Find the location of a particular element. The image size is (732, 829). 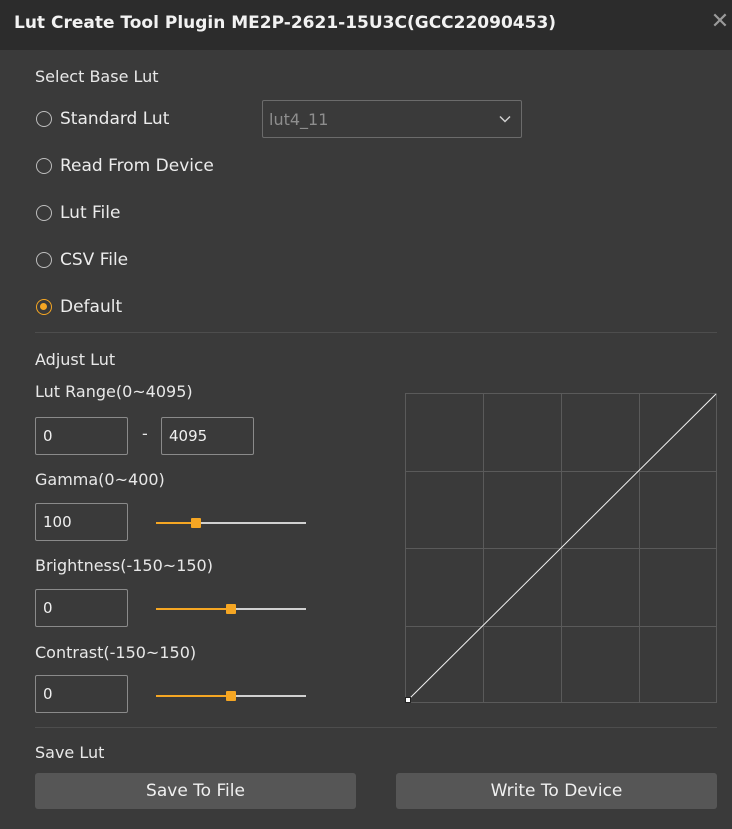

write-to-device-button: Write To Device is located at coordinates (556, 791).